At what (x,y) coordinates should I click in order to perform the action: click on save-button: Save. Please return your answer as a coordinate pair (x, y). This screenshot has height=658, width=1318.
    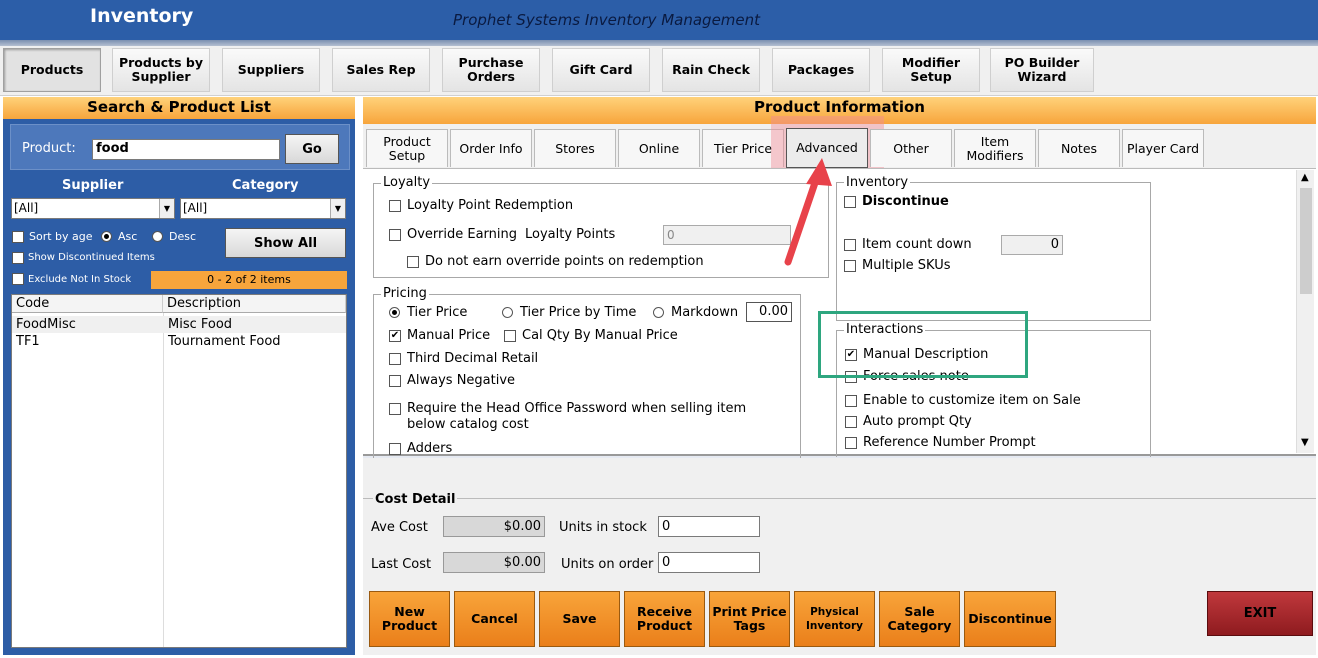
    Looking at the image, I should click on (579, 619).